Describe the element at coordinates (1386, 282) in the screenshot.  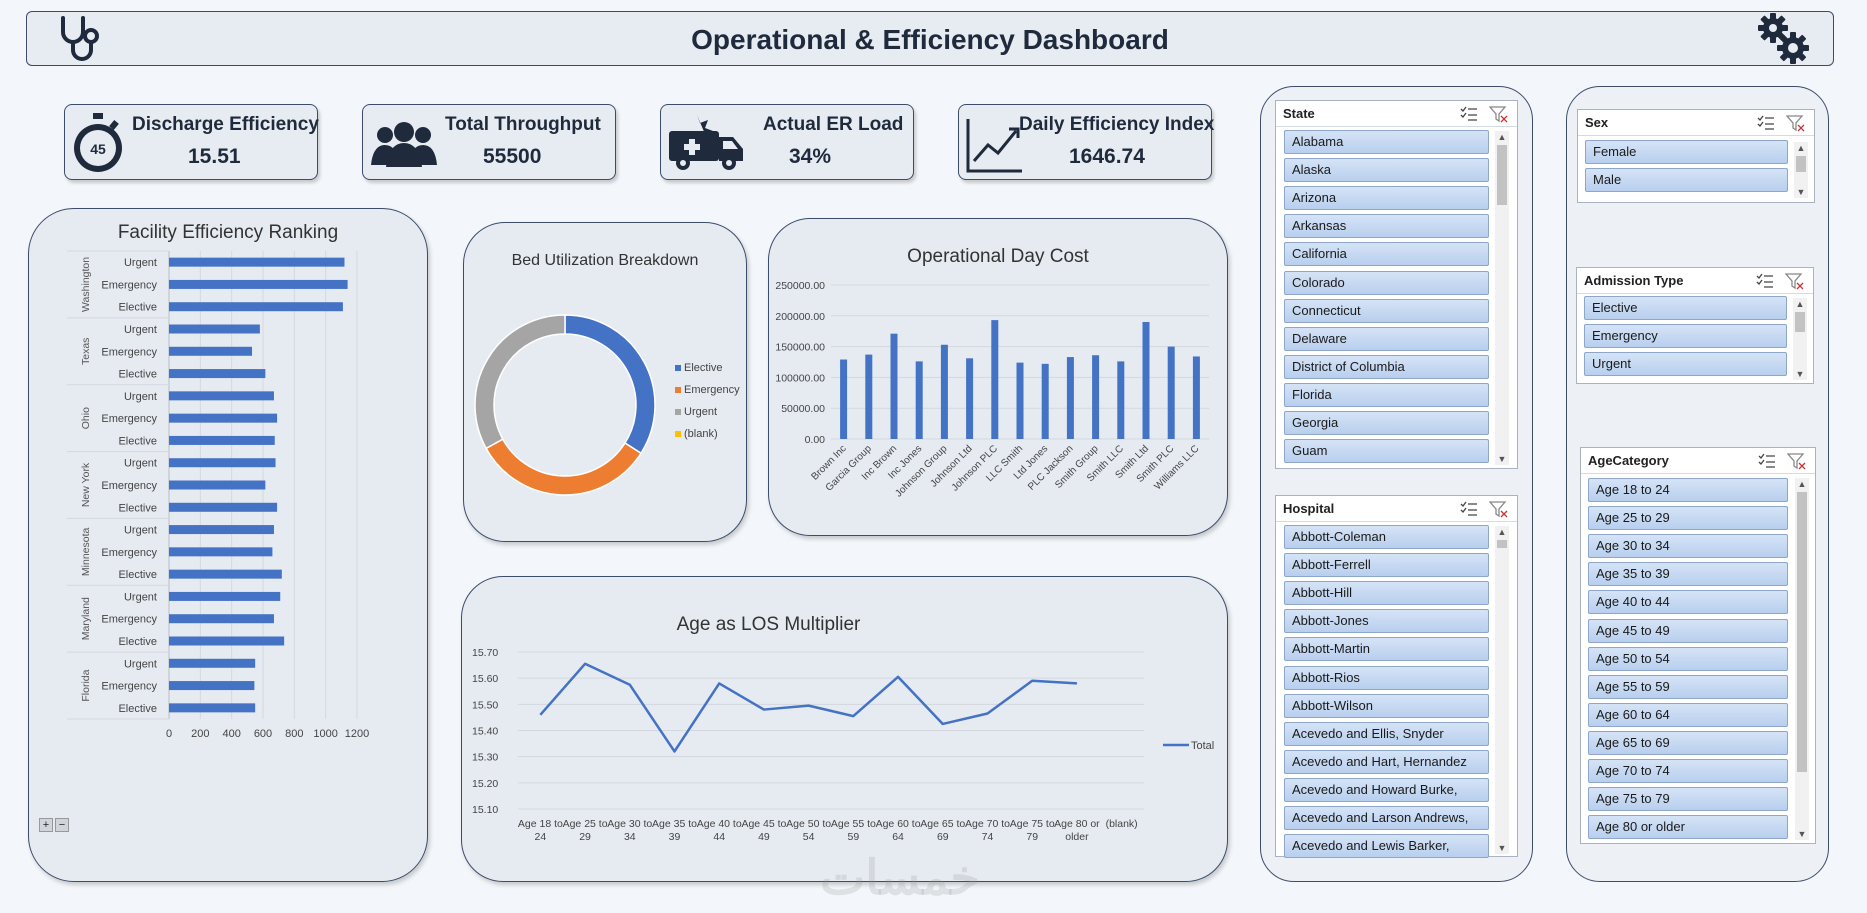
I see `slicer-item: Colorado` at that location.